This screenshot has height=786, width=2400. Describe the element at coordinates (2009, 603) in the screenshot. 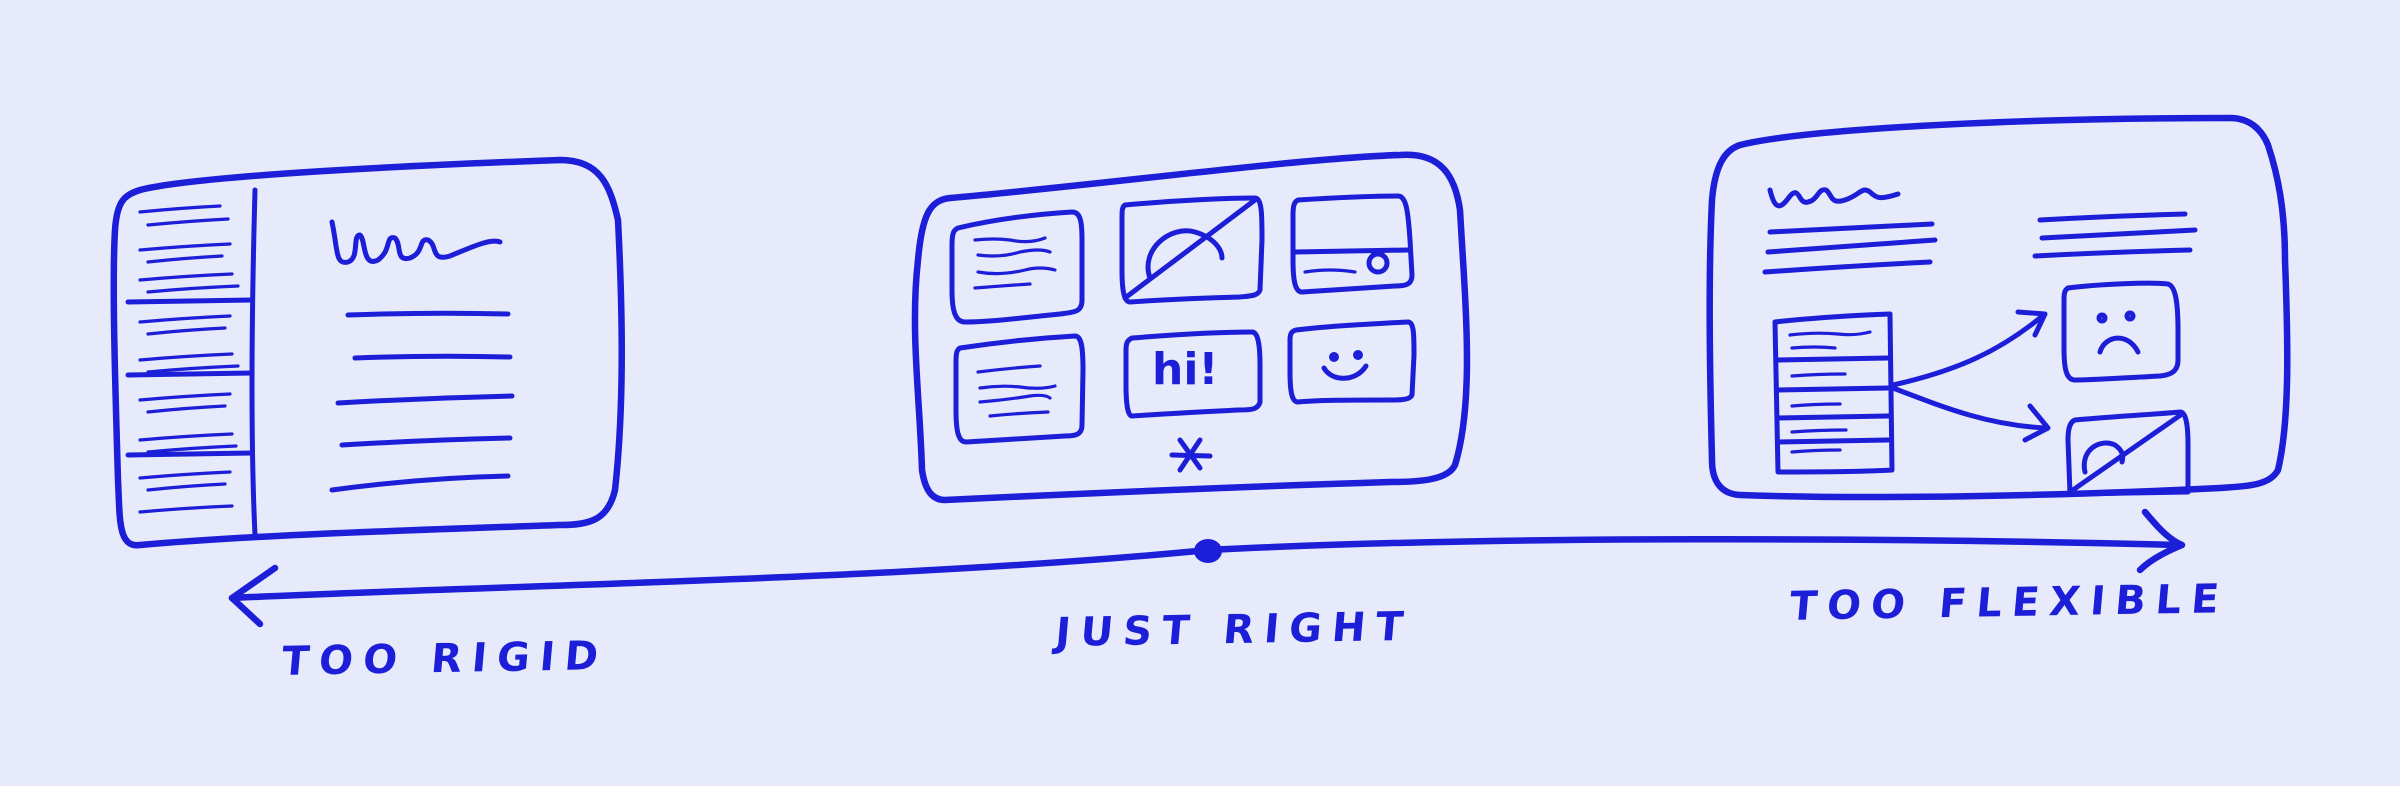

I see `label-too-flexible: TOO FLEXIBLE` at that location.